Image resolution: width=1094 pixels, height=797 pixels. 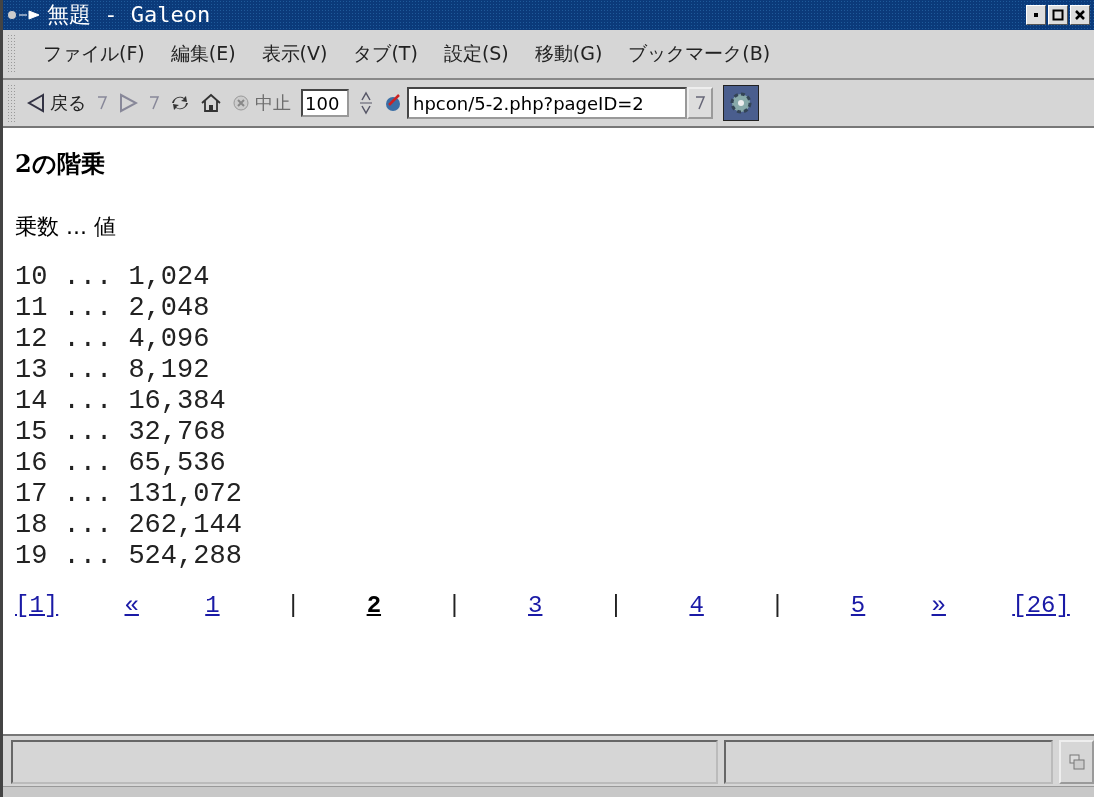 What do you see at coordinates (113, 308) in the screenshot?
I see `data-row-text: 11 ... 2,048` at bounding box center [113, 308].